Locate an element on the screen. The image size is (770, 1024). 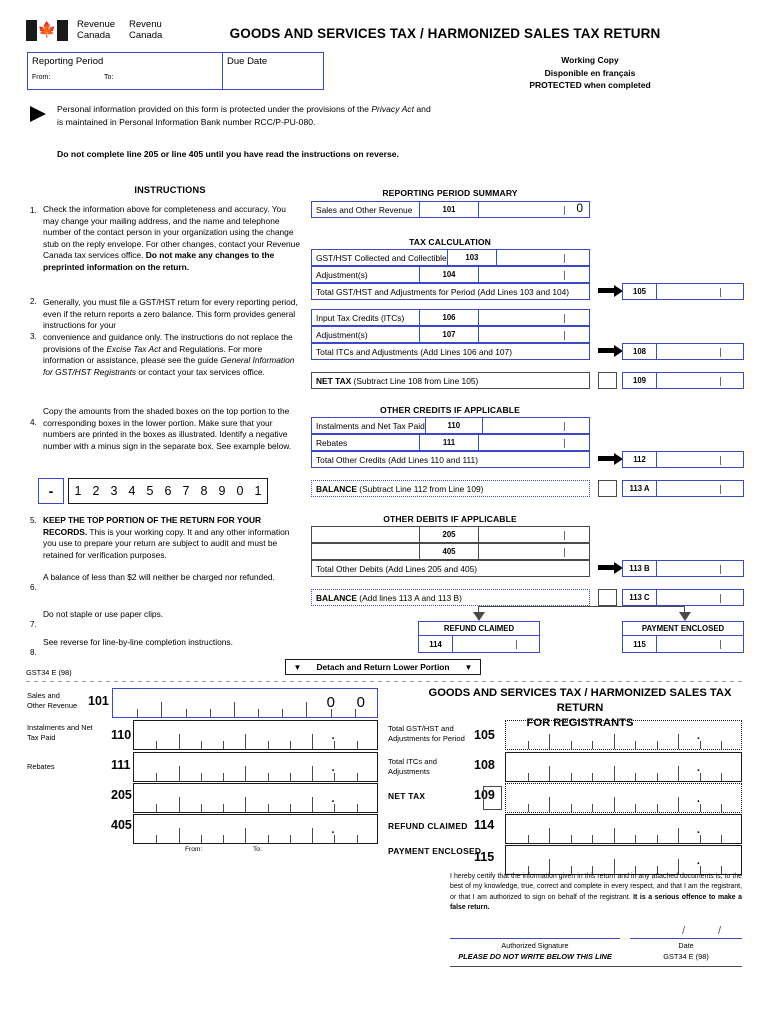
row-adjustments-104: Adjustment(s) 104 is located at coordinates (450, 274).